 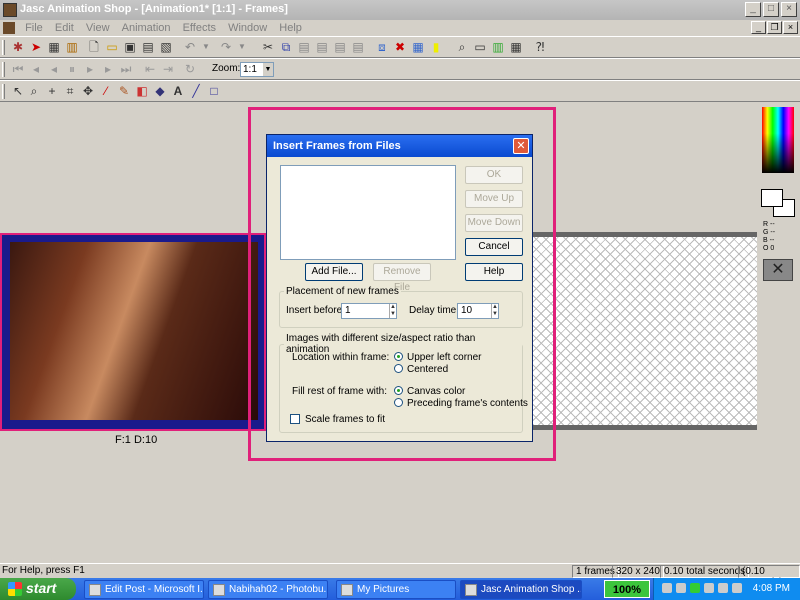 I want to click on brush-tool-icon: ✎, so click(x=124, y=91).